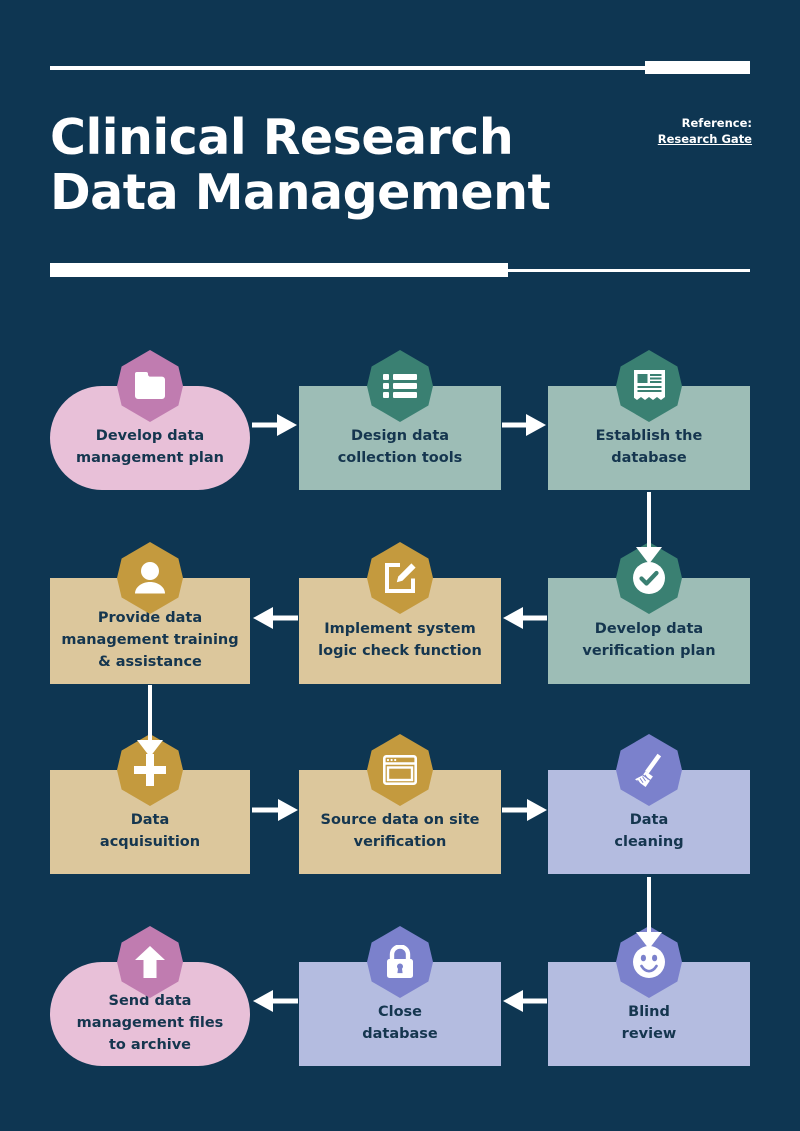  I want to click on smiley-face-icon, so click(649, 962).